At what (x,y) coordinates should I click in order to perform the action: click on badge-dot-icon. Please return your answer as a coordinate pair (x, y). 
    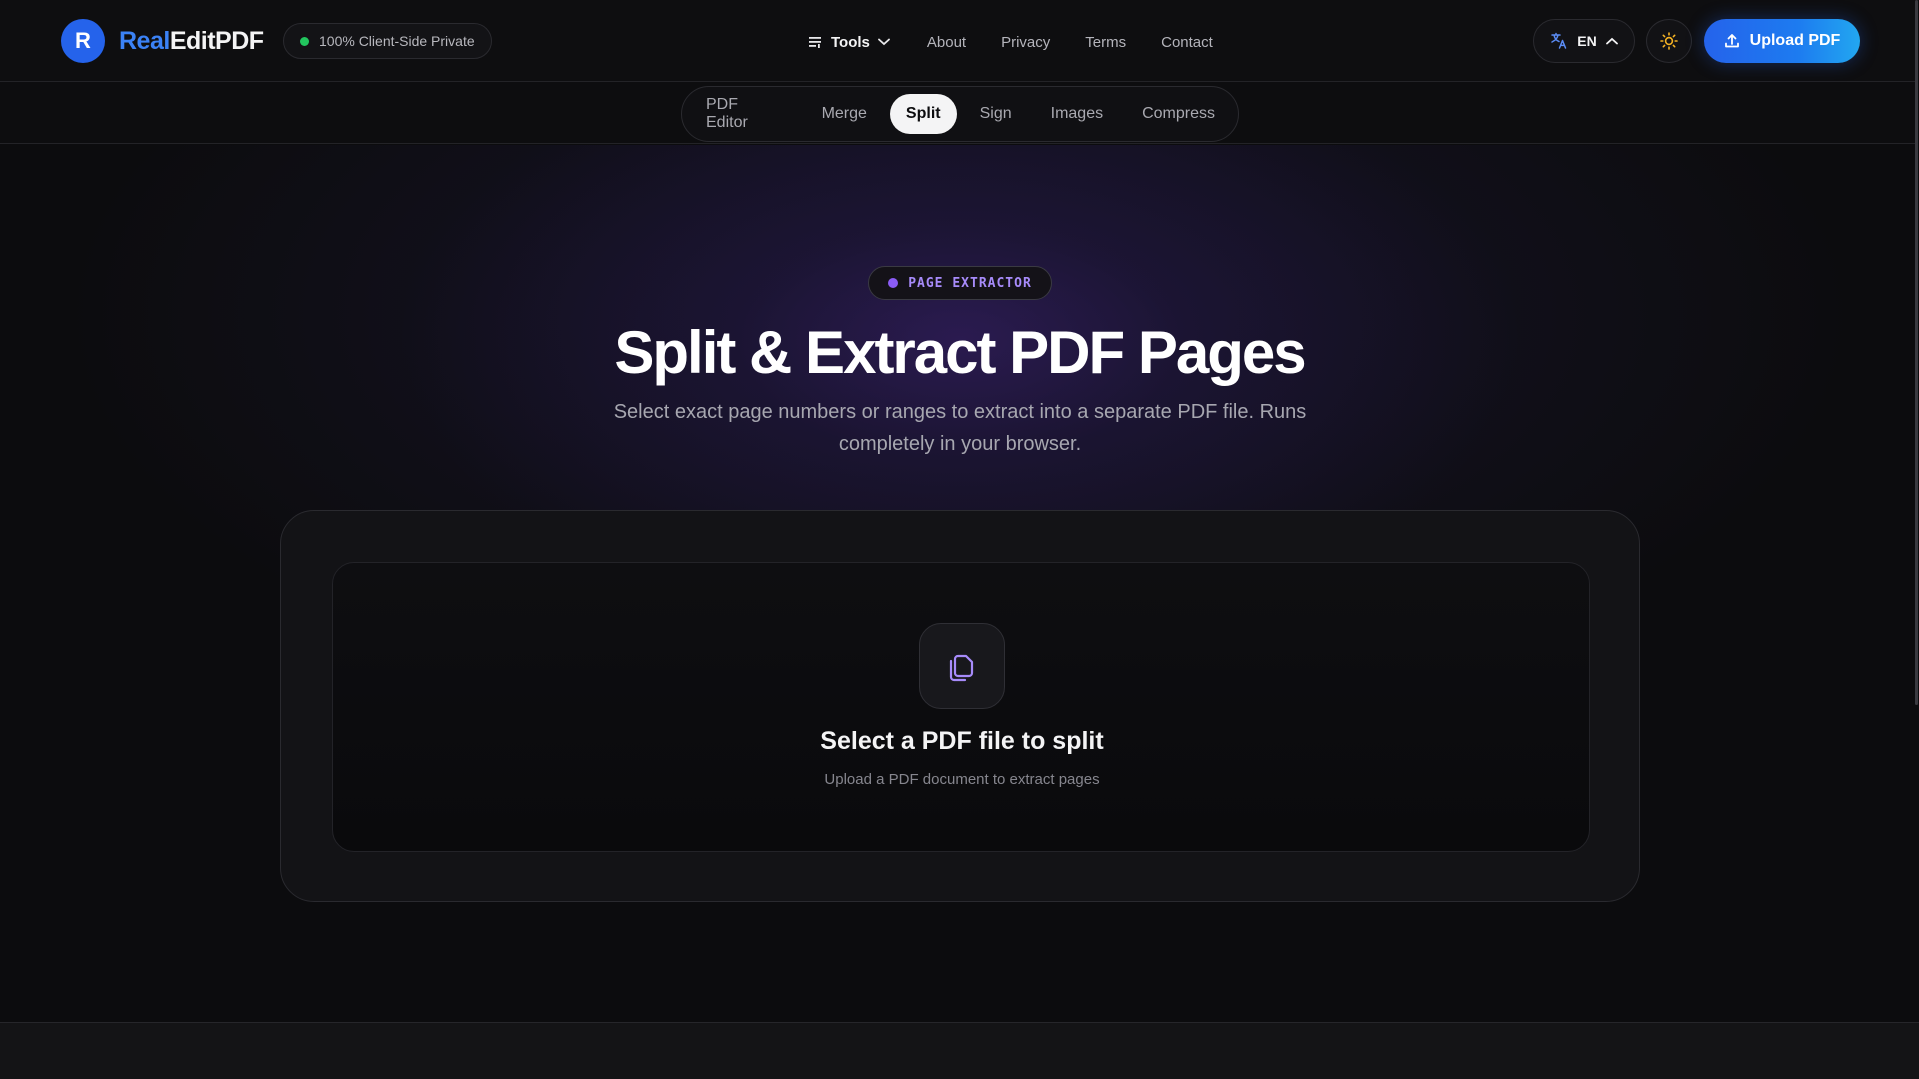
    Looking at the image, I should click on (893, 283).